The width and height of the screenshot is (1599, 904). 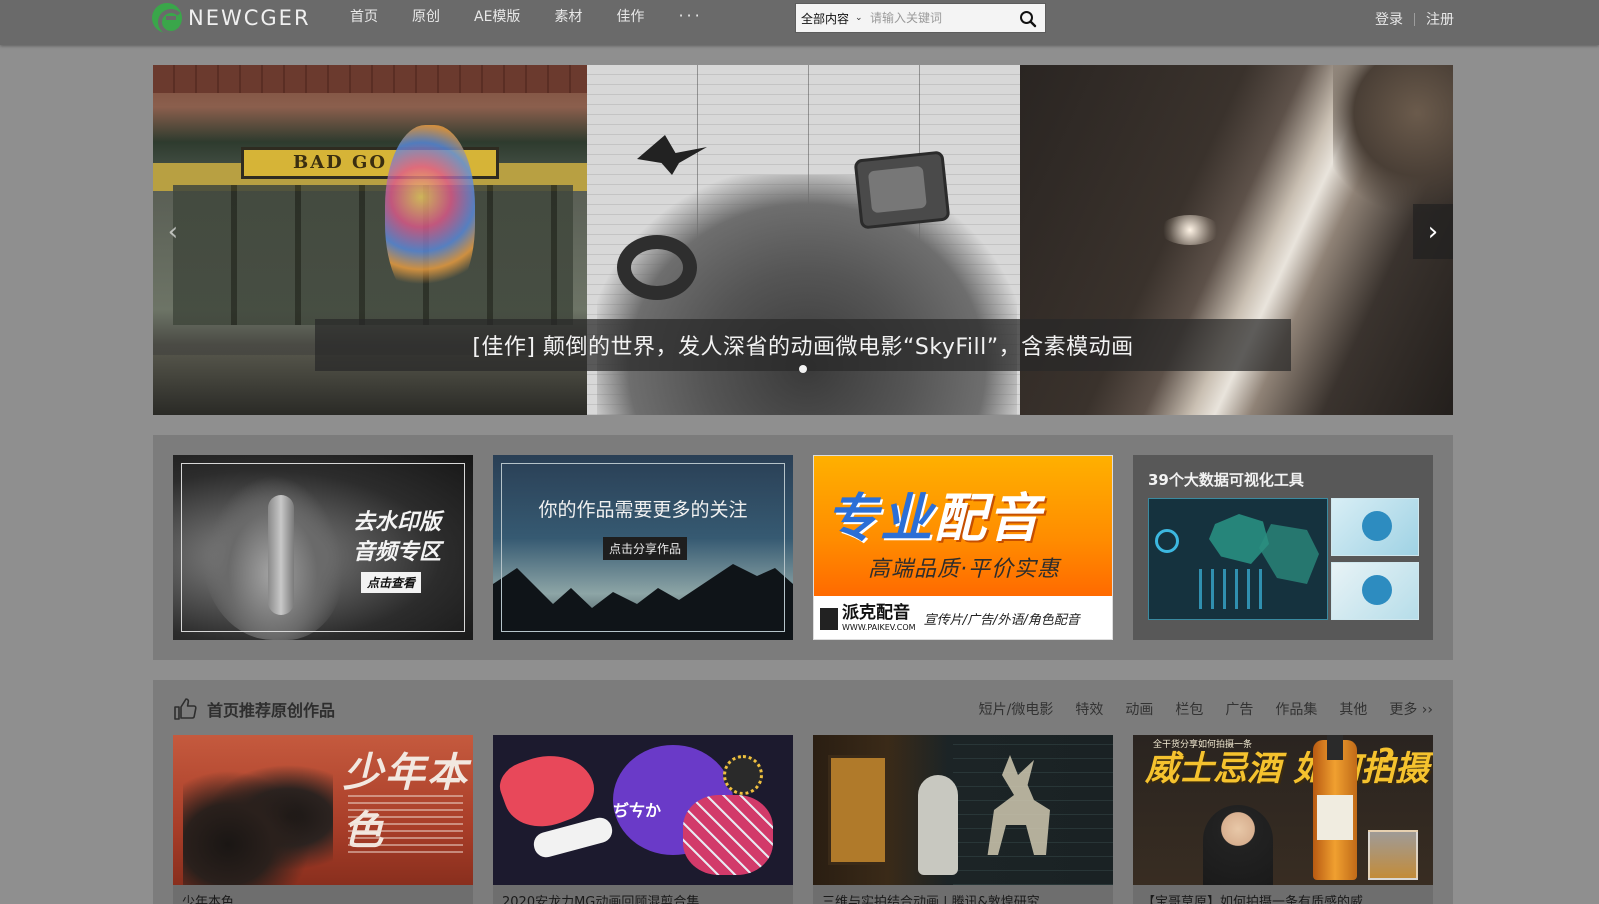 I want to click on view-button: 点击查看, so click(x=391, y=582).